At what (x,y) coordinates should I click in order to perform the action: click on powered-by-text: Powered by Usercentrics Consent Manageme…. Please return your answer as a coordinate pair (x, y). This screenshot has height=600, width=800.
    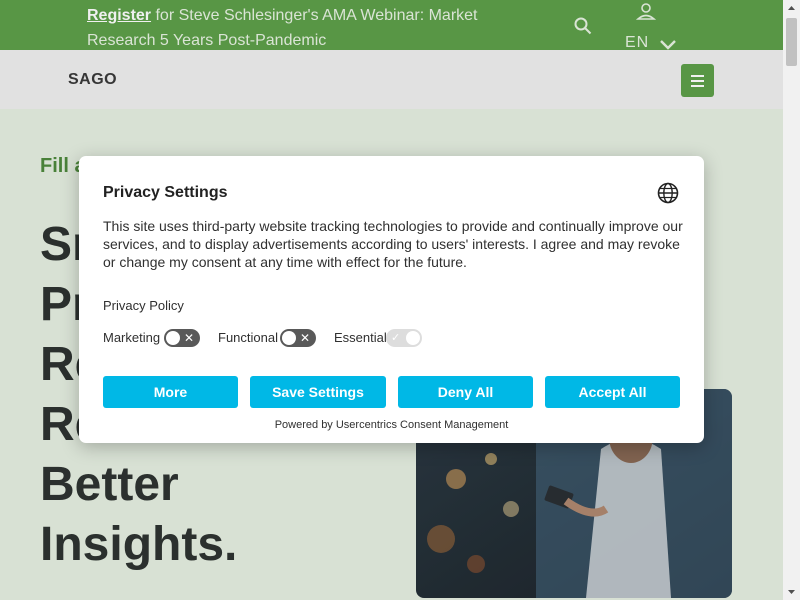
    Looking at the image, I should click on (391, 425).